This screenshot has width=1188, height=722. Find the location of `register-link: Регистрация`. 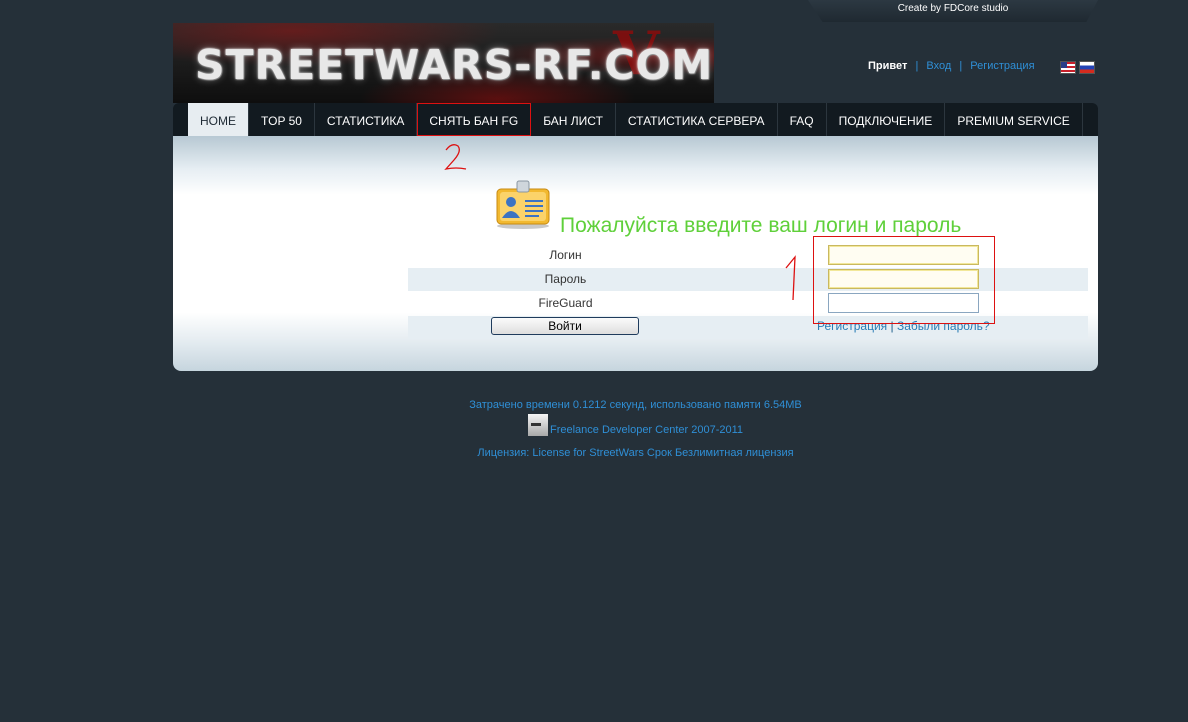

register-link: Регистрация is located at coordinates (1002, 66).